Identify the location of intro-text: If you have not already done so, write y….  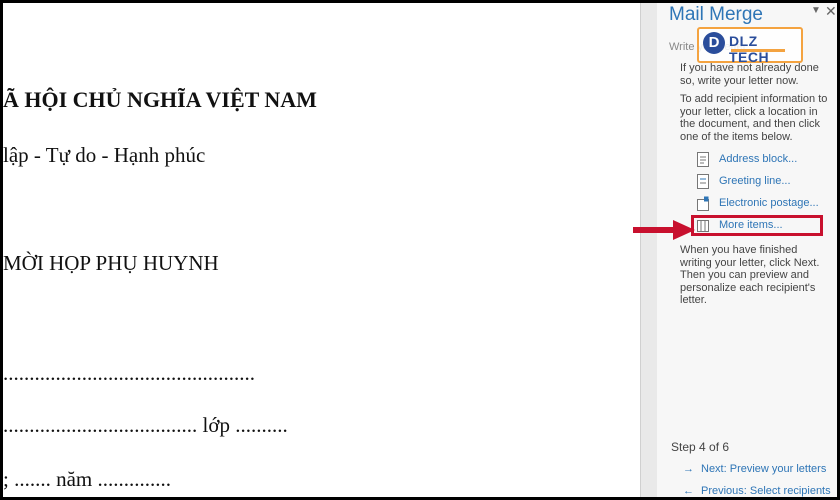
(749, 74).